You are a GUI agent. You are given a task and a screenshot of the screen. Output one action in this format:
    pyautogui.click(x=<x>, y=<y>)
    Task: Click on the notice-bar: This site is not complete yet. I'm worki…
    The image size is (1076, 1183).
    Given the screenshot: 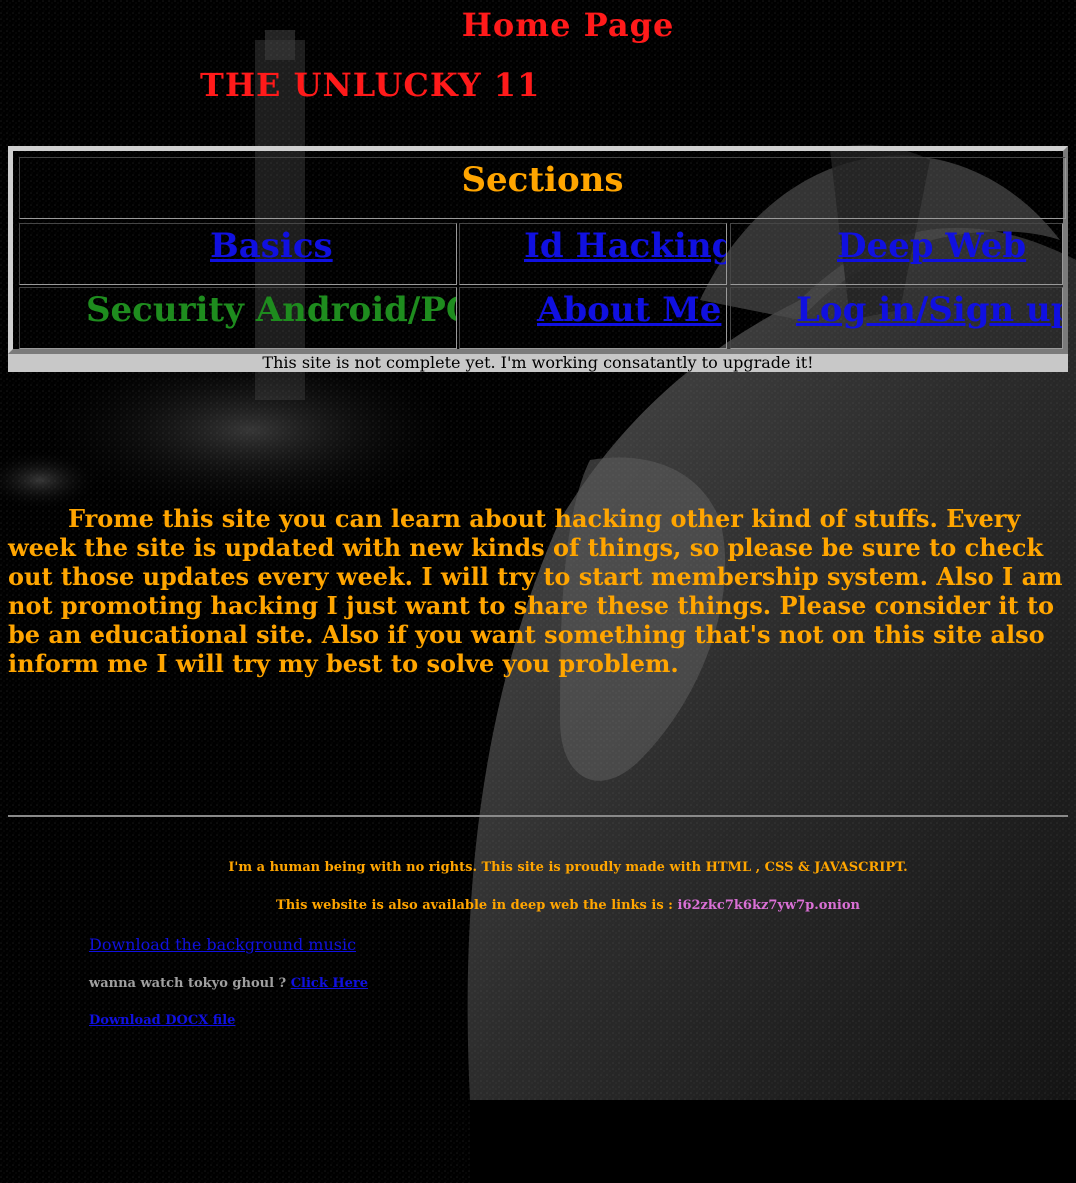 What is the action you would take?
    pyautogui.click(x=538, y=363)
    